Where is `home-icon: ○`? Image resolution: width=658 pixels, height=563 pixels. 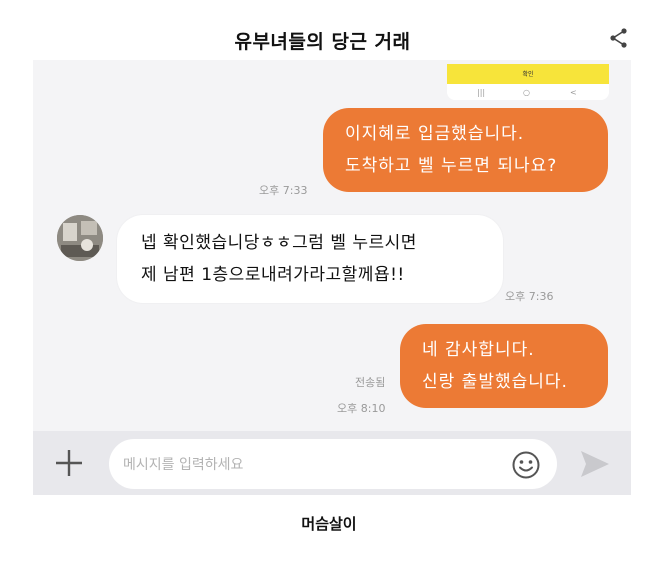 home-icon: ○ is located at coordinates (526, 92).